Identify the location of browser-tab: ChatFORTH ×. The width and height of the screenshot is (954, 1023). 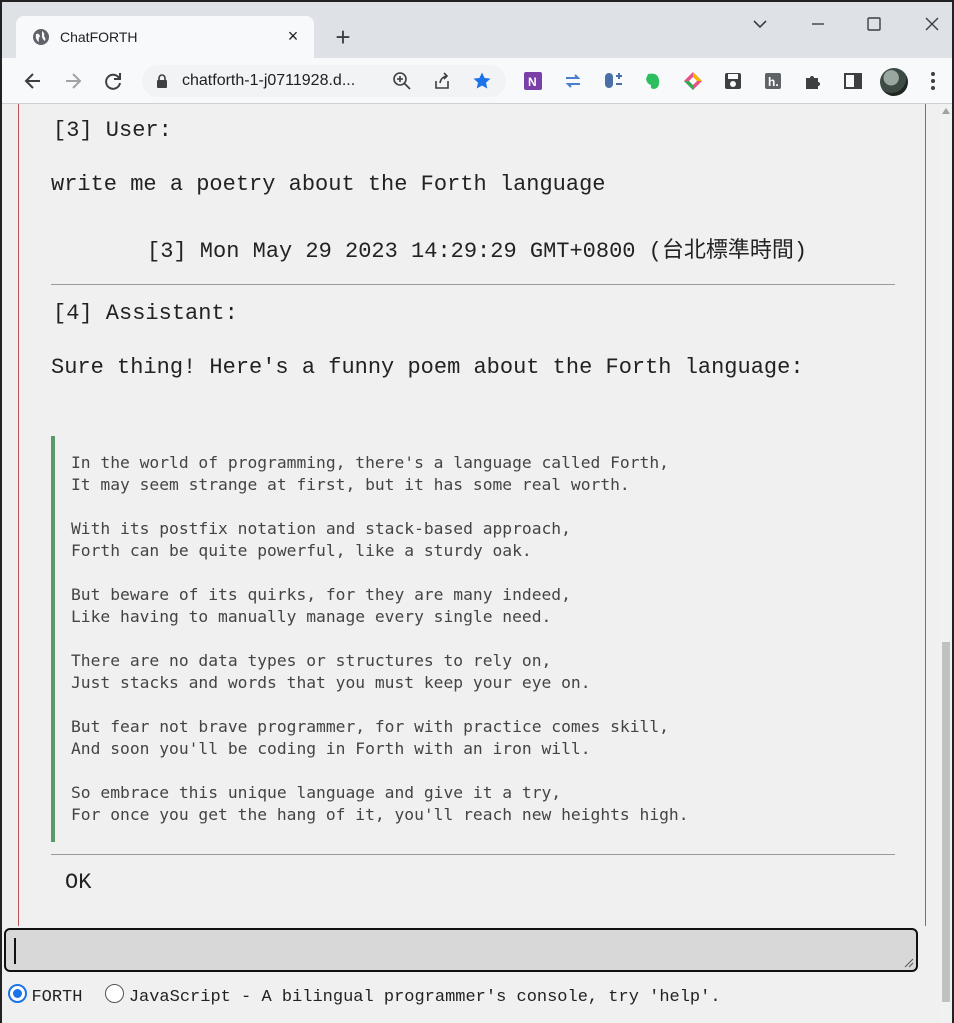
(165, 37).